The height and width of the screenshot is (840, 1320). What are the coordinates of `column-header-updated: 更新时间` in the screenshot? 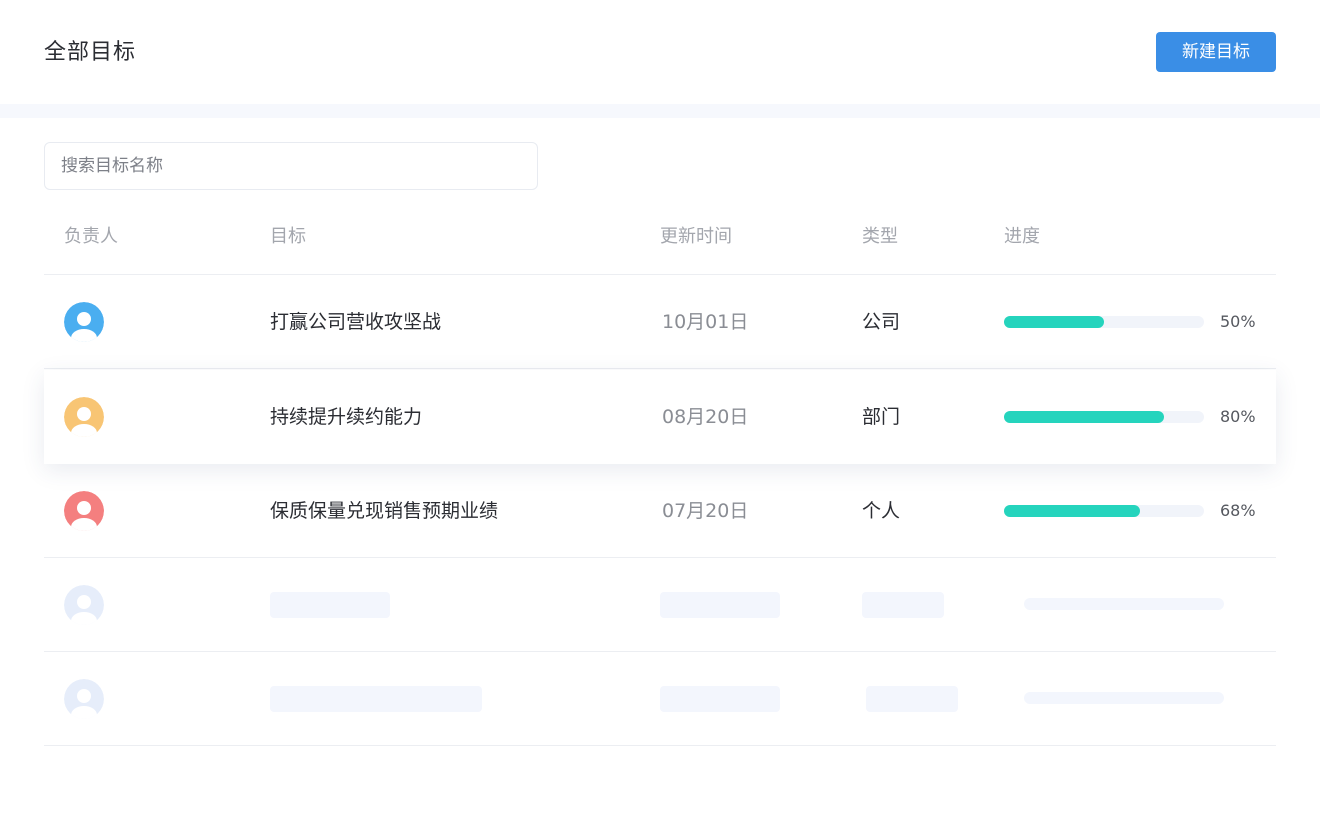 It's located at (696, 236).